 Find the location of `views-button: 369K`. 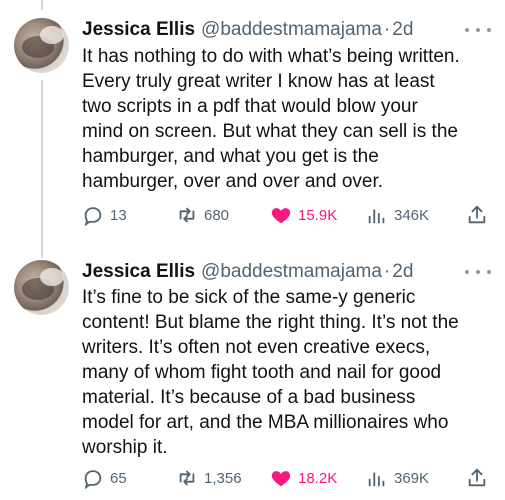

views-button: 369K is located at coordinates (397, 478).